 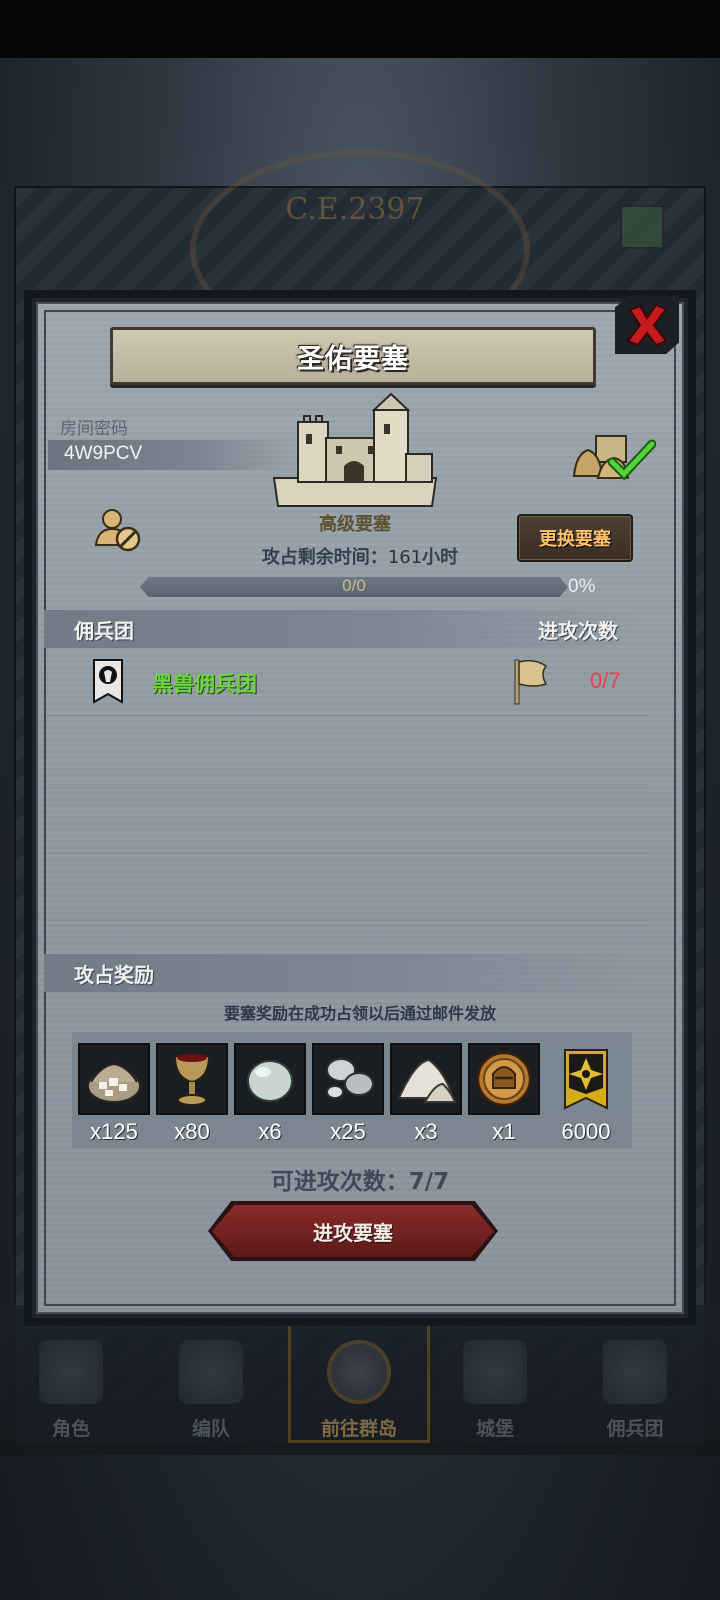 What do you see at coordinates (578, 631) in the screenshot?
I see `attacks-column-header: 进攻次数` at bounding box center [578, 631].